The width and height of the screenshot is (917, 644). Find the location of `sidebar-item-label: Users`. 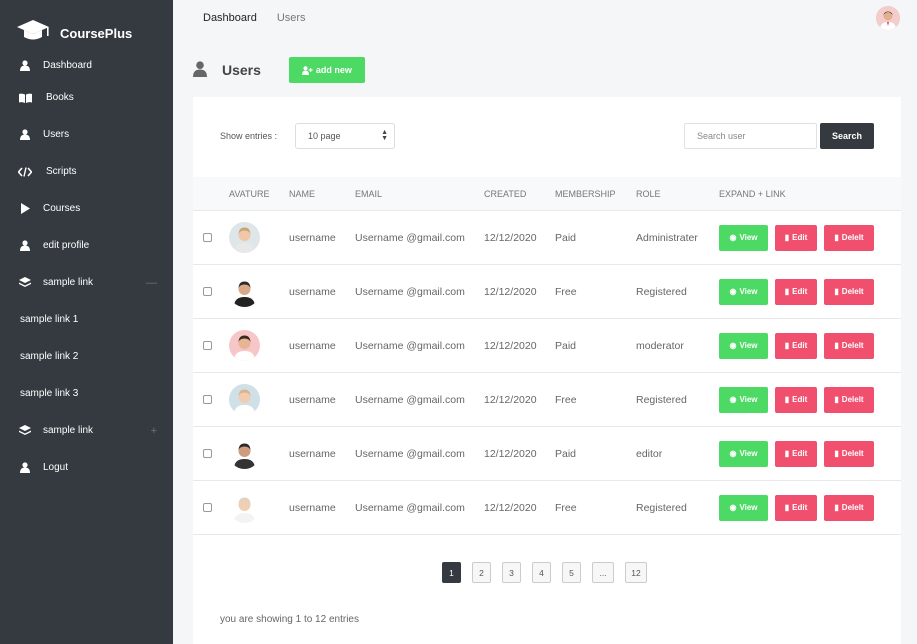

sidebar-item-label: Users is located at coordinates (56, 134).